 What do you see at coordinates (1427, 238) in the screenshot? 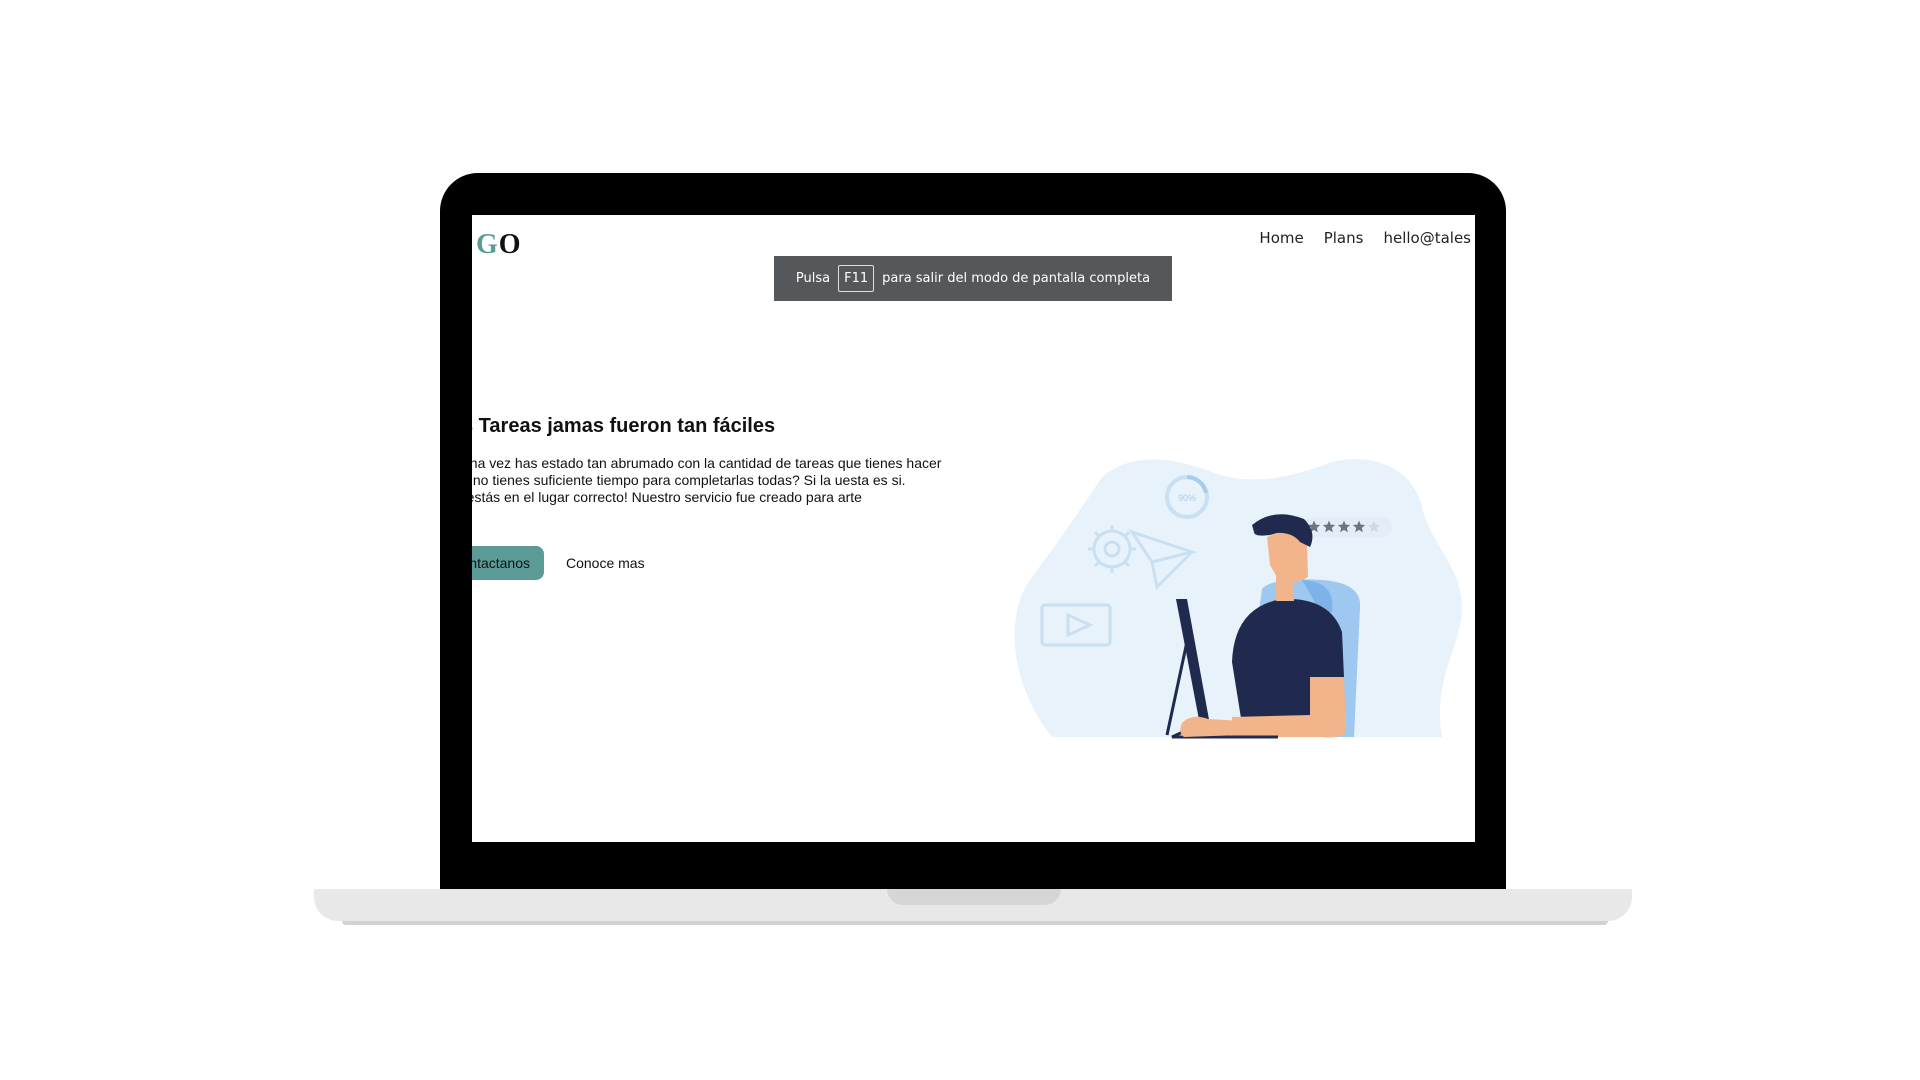
I see `nav-email: hello@tales` at bounding box center [1427, 238].